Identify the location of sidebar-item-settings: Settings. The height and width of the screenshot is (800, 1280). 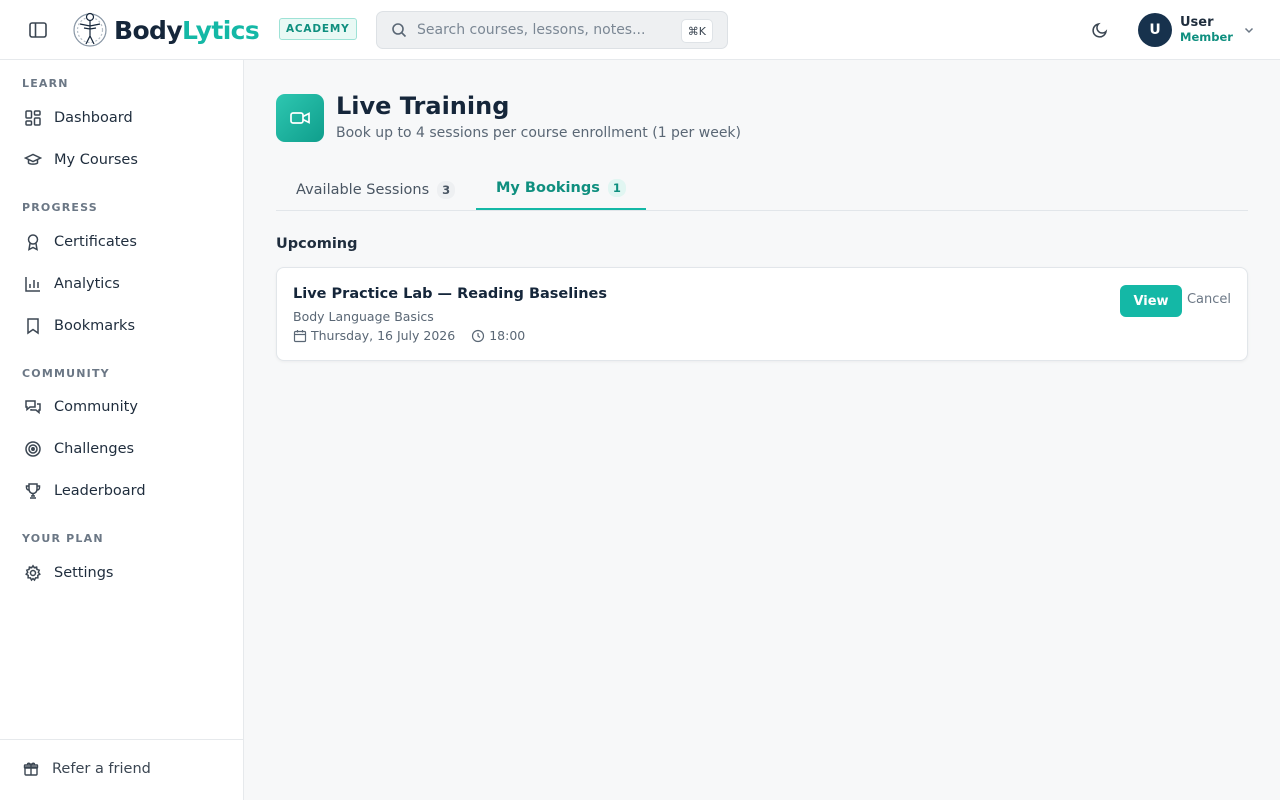
(122, 573).